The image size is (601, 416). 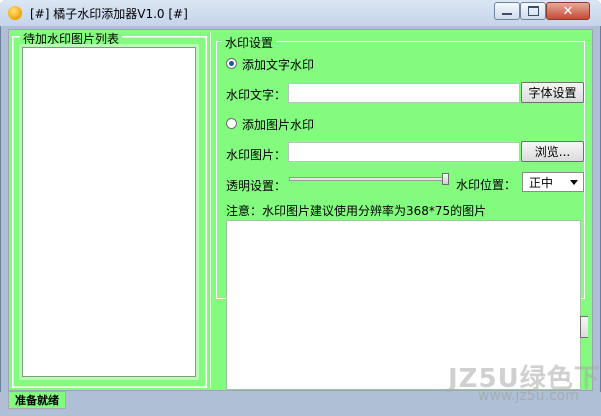 I want to click on maximize-button, so click(x=533, y=11).